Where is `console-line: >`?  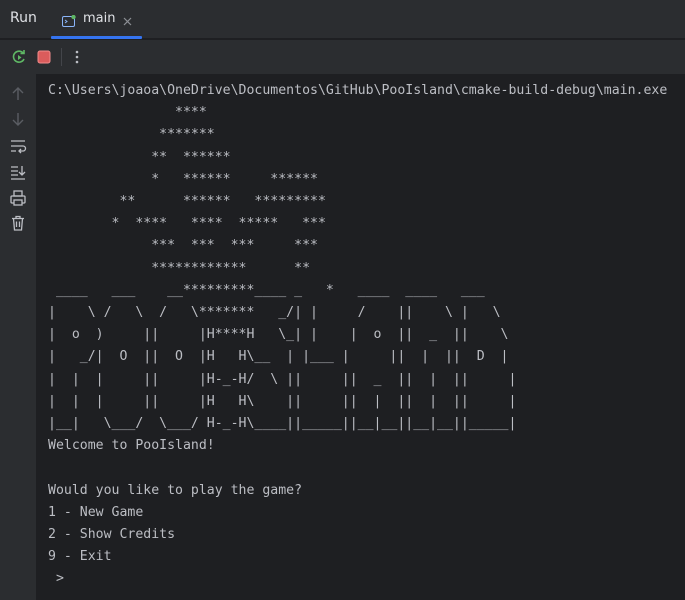
console-line: > is located at coordinates (56, 579).